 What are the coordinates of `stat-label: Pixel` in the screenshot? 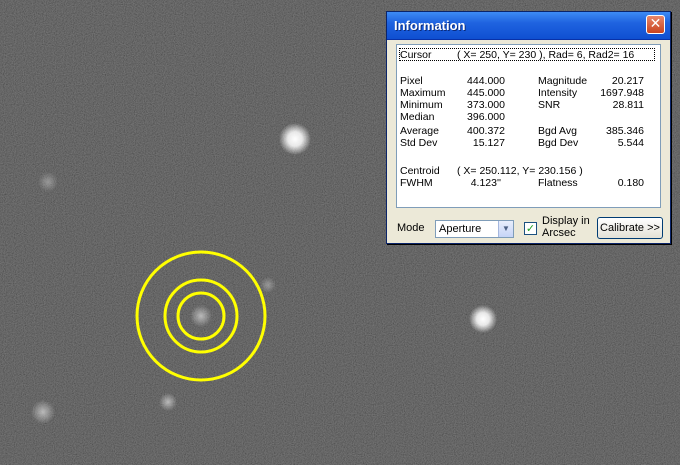 It's located at (411, 81).